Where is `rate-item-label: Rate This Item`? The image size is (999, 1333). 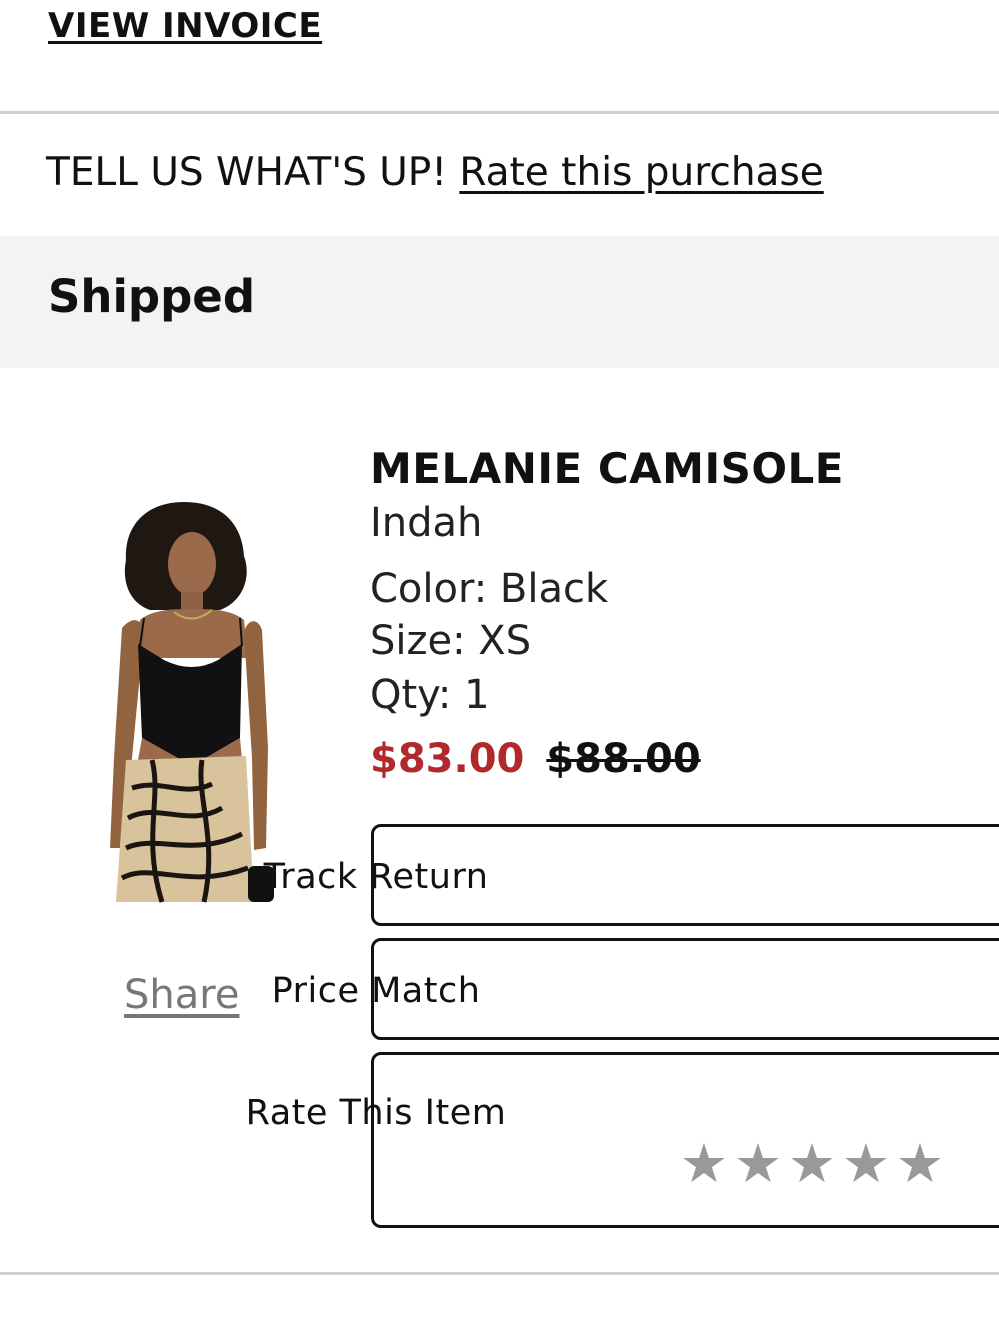
rate-item-label: Rate This Item is located at coordinates (376, 1113).